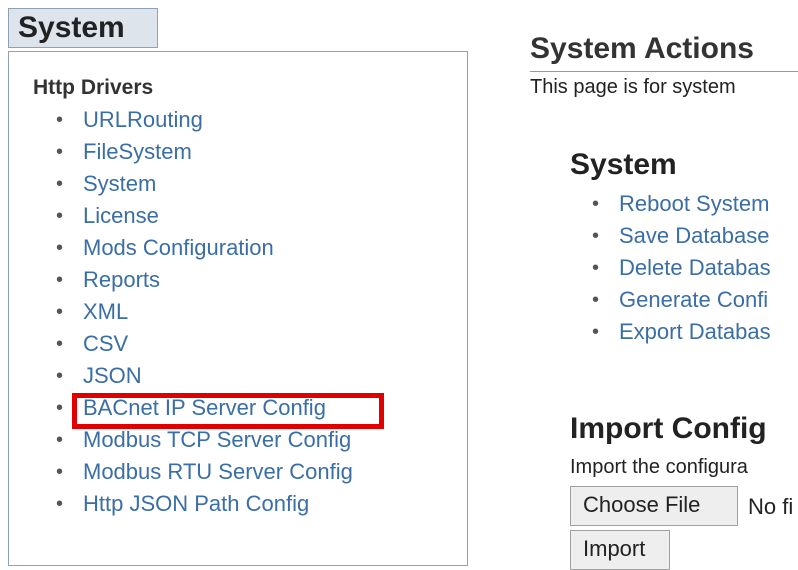  I want to click on driver-link-modbus-rtu-server-config: Modbus RTU Server Config, so click(218, 471).